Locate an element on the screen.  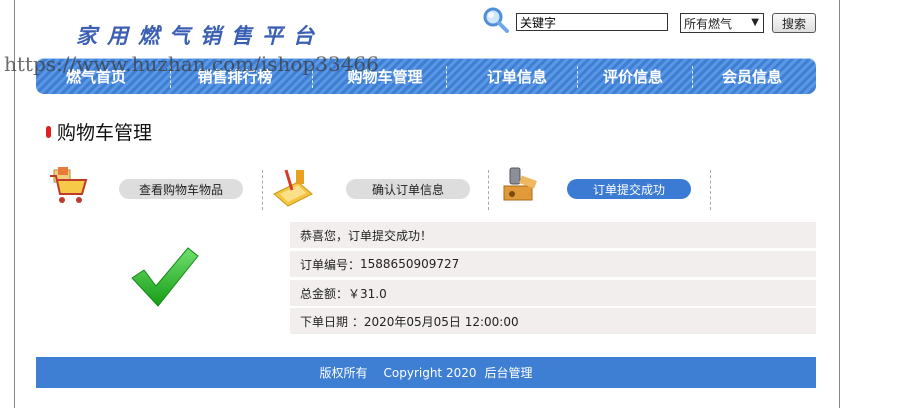
tools-icon is located at coordinates (520, 184).